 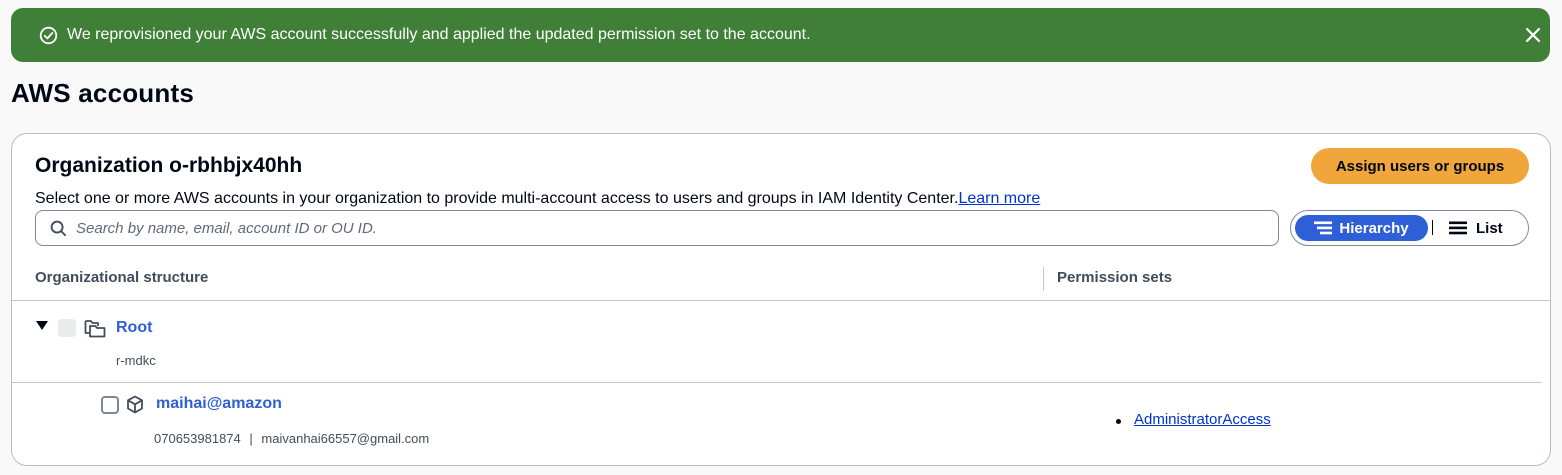 What do you see at coordinates (1420, 166) in the screenshot?
I see `assign-users-or-groups-button: Assign users or groups` at bounding box center [1420, 166].